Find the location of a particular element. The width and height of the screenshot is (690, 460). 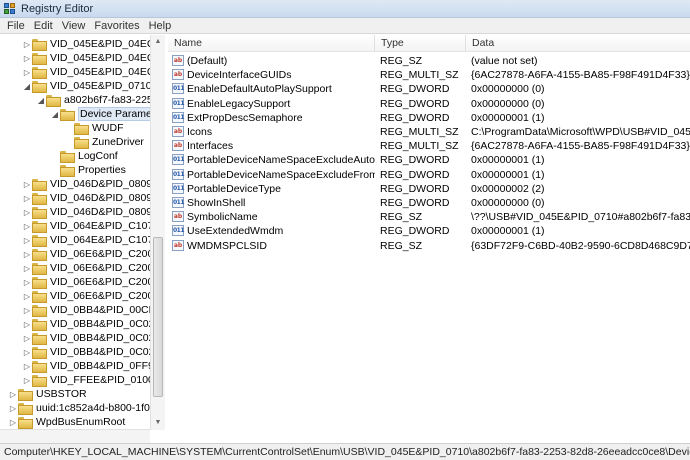

tree-item: ▷ VID_046D&PID_0809&MI_02 is located at coordinates (93, 212).